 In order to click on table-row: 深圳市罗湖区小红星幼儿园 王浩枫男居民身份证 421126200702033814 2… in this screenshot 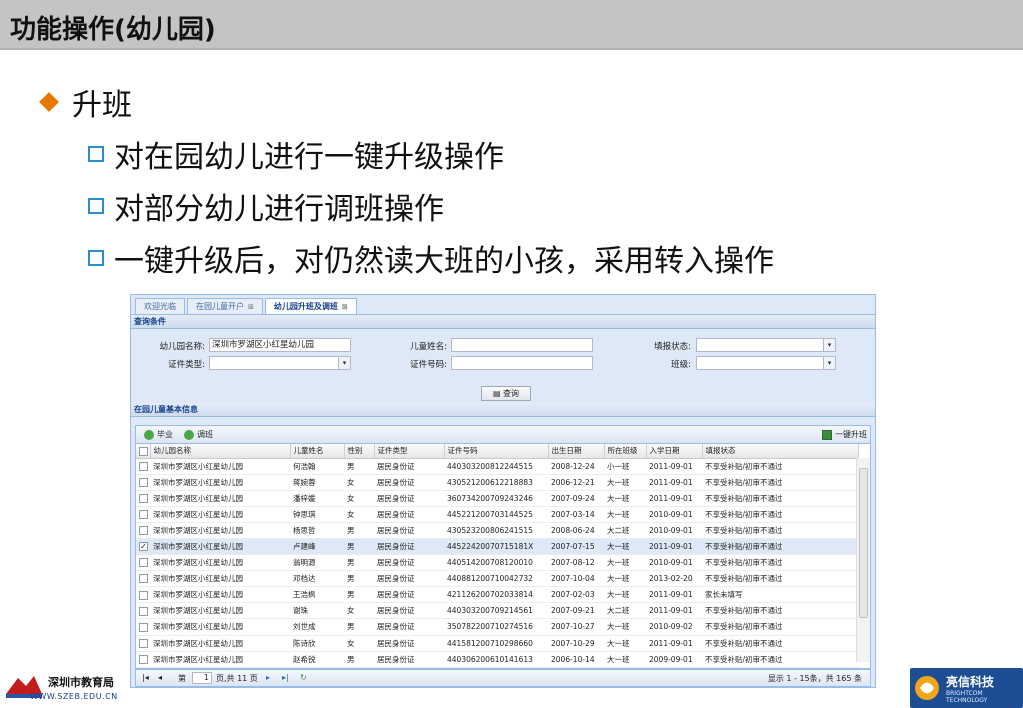, I will do `click(497, 595)`.